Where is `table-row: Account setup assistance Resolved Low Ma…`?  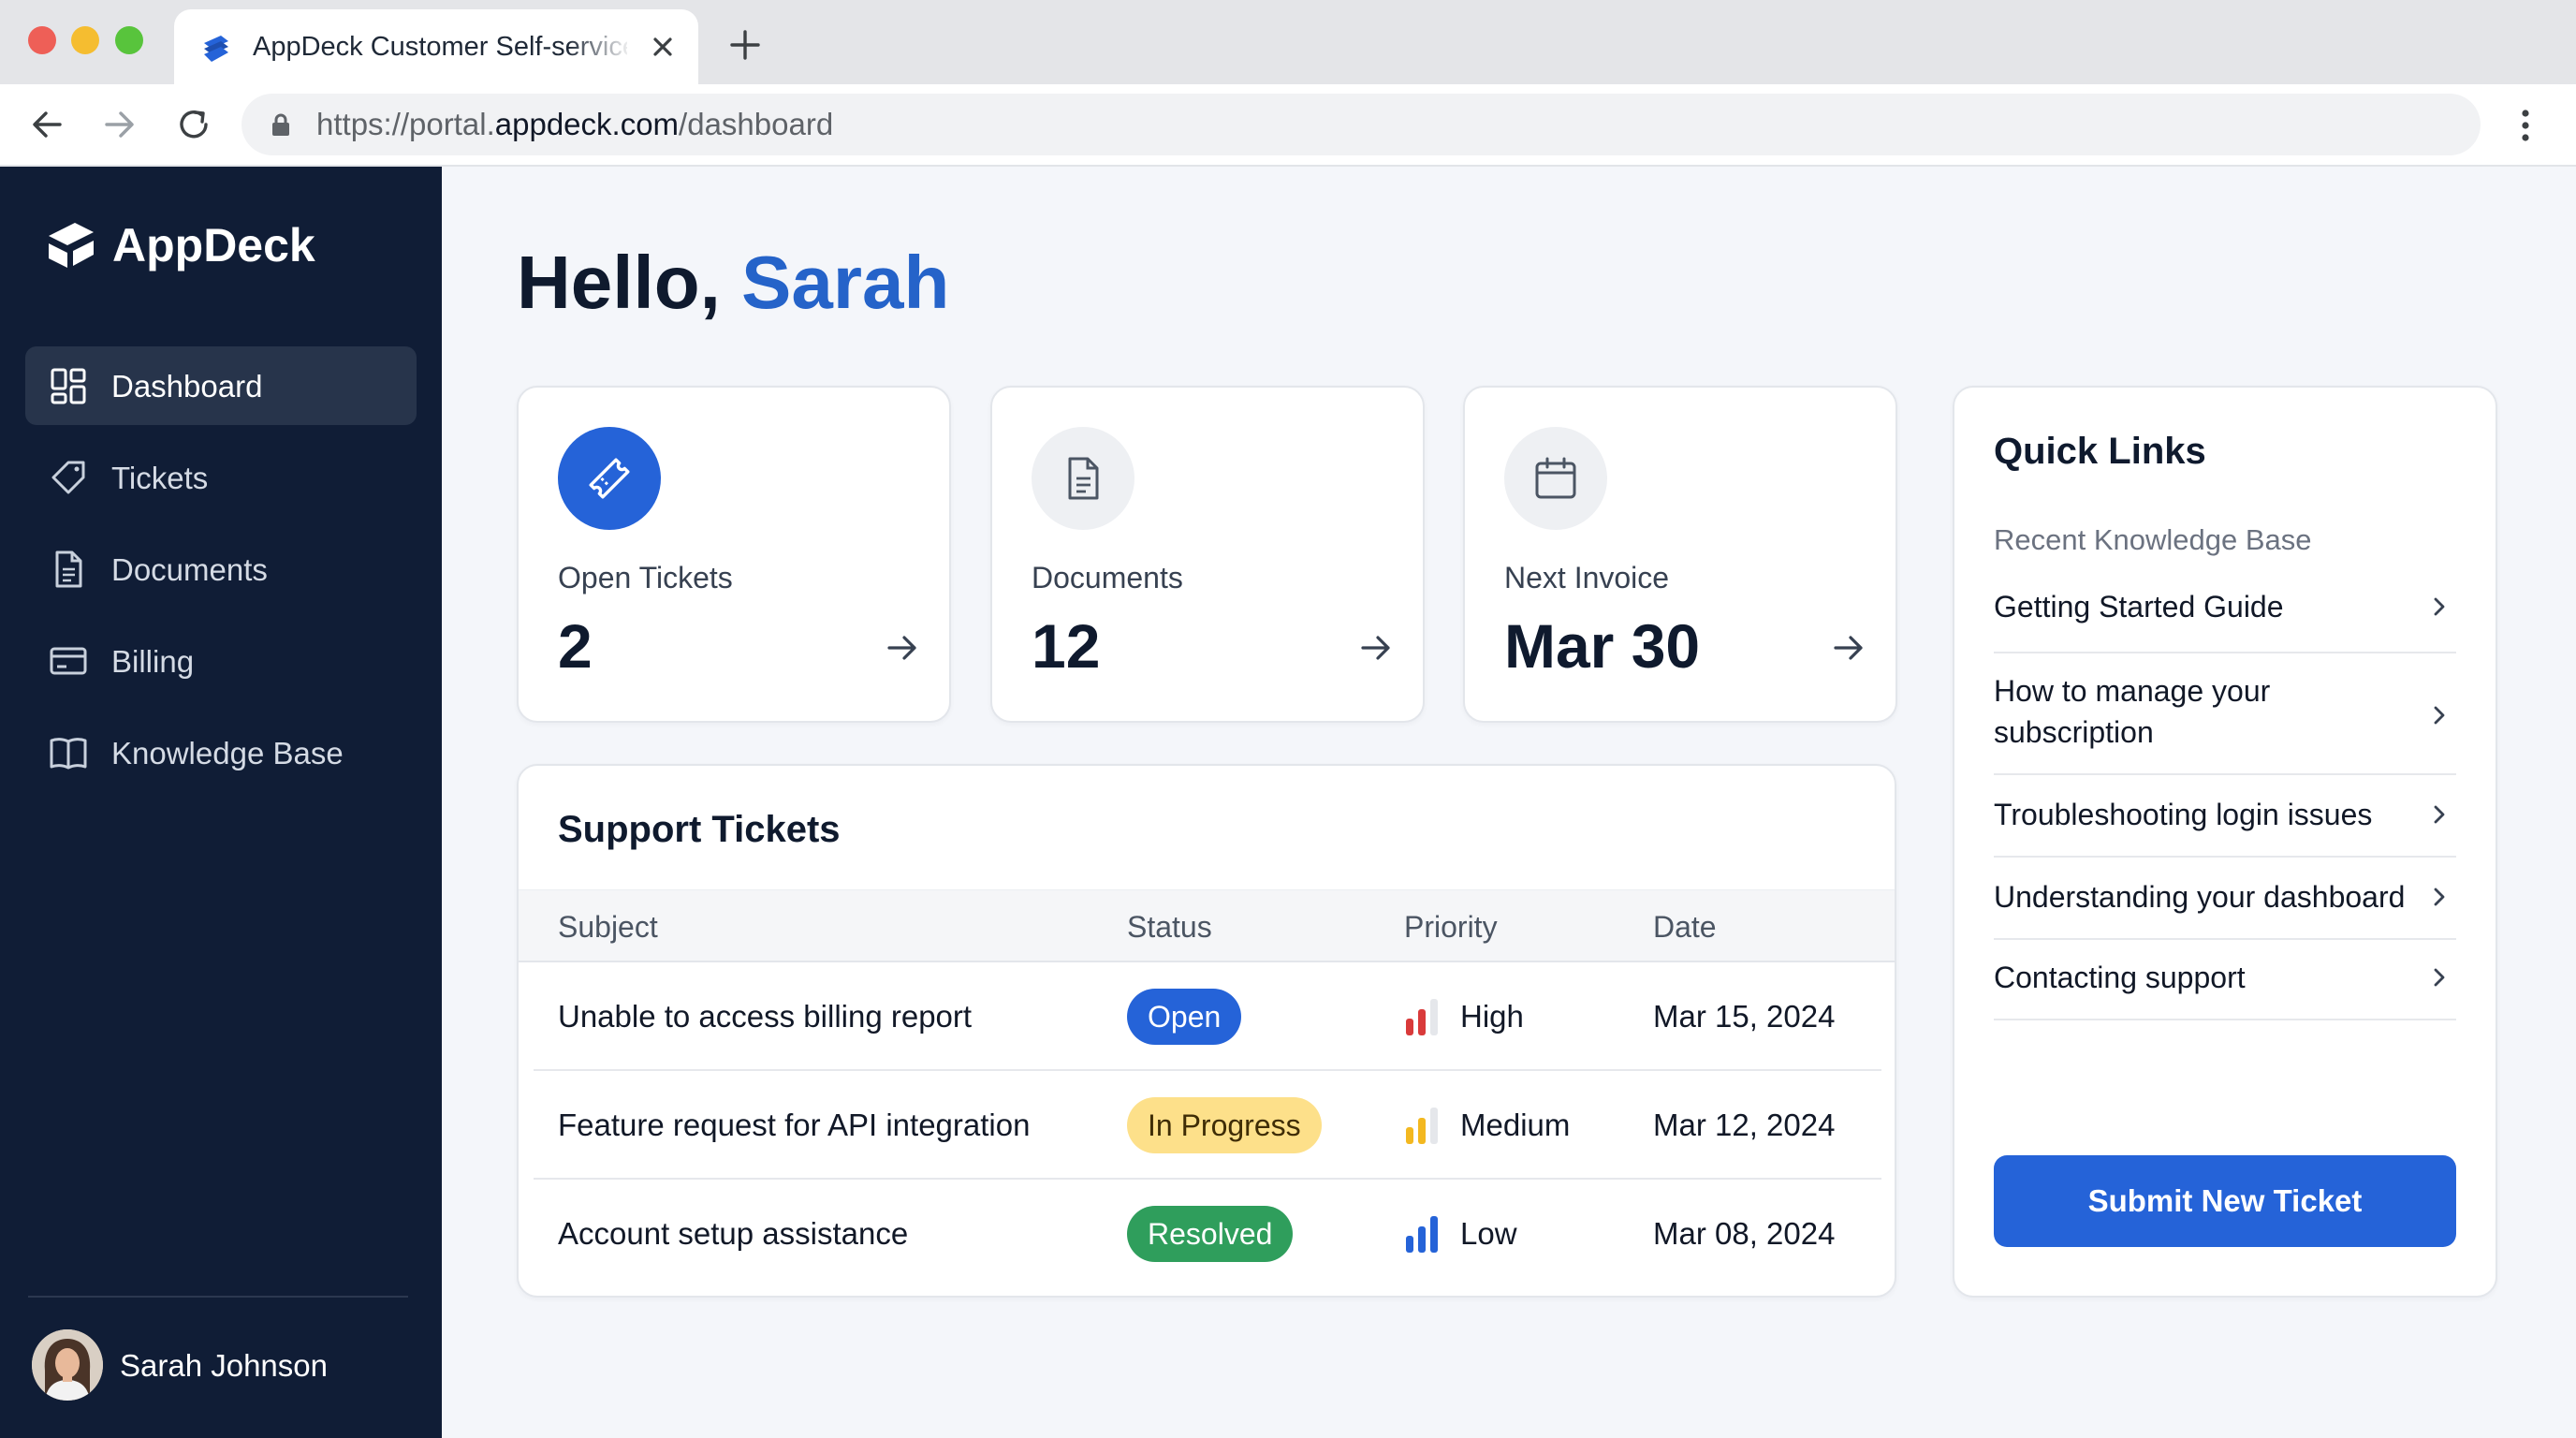
table-row: Account setup assistance Resolved Low Ma… is located at coordinates (1207, 1234).